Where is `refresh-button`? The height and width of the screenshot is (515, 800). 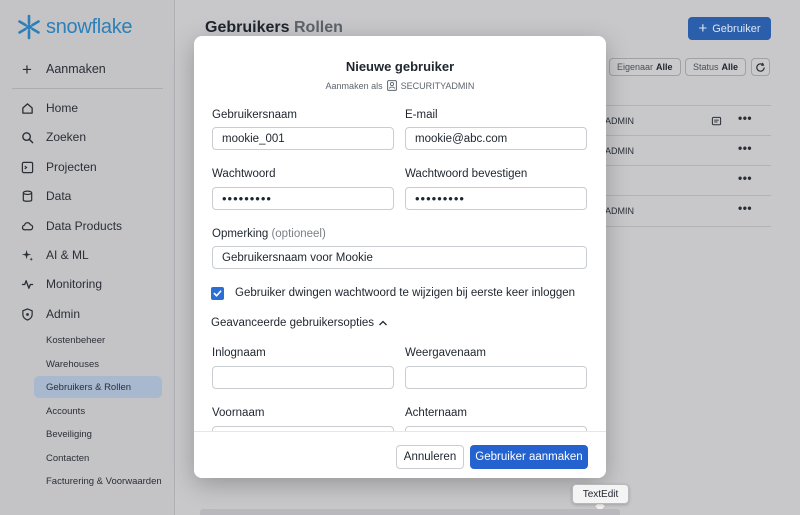
refresh-button is located at coordinates (760, 67).